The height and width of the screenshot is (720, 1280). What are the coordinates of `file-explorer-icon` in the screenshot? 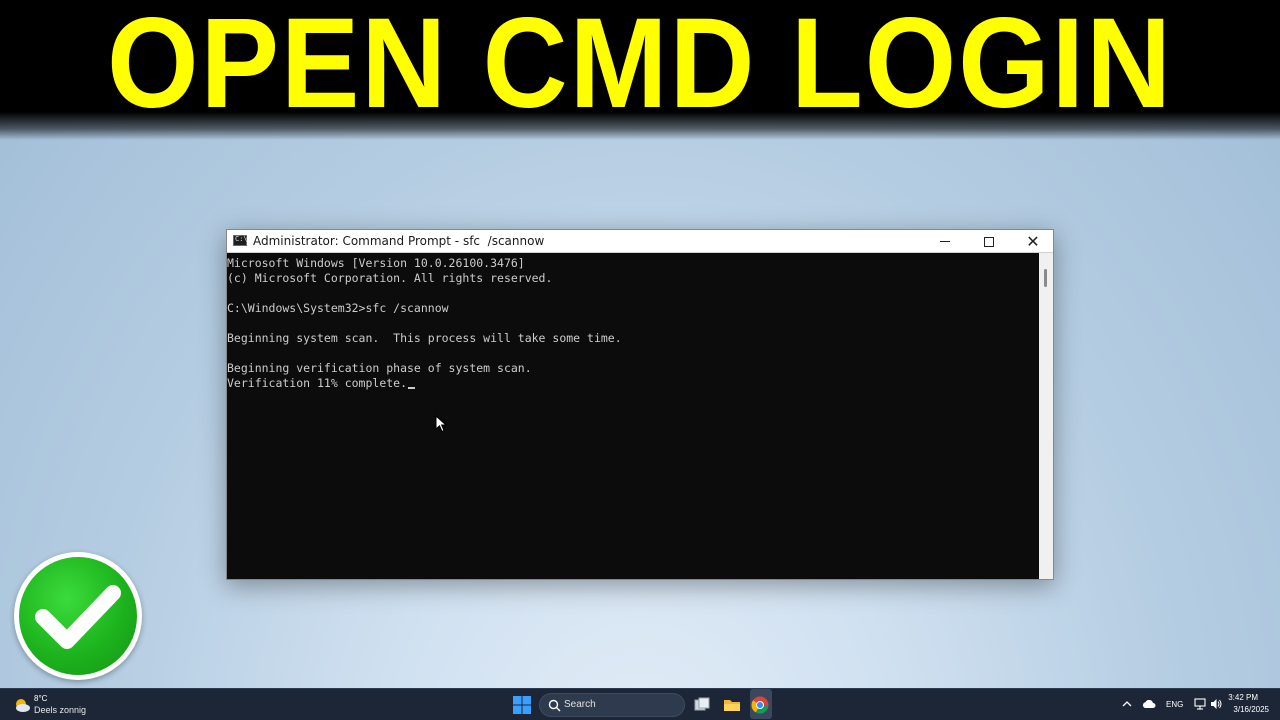 It's located at (732, 705).